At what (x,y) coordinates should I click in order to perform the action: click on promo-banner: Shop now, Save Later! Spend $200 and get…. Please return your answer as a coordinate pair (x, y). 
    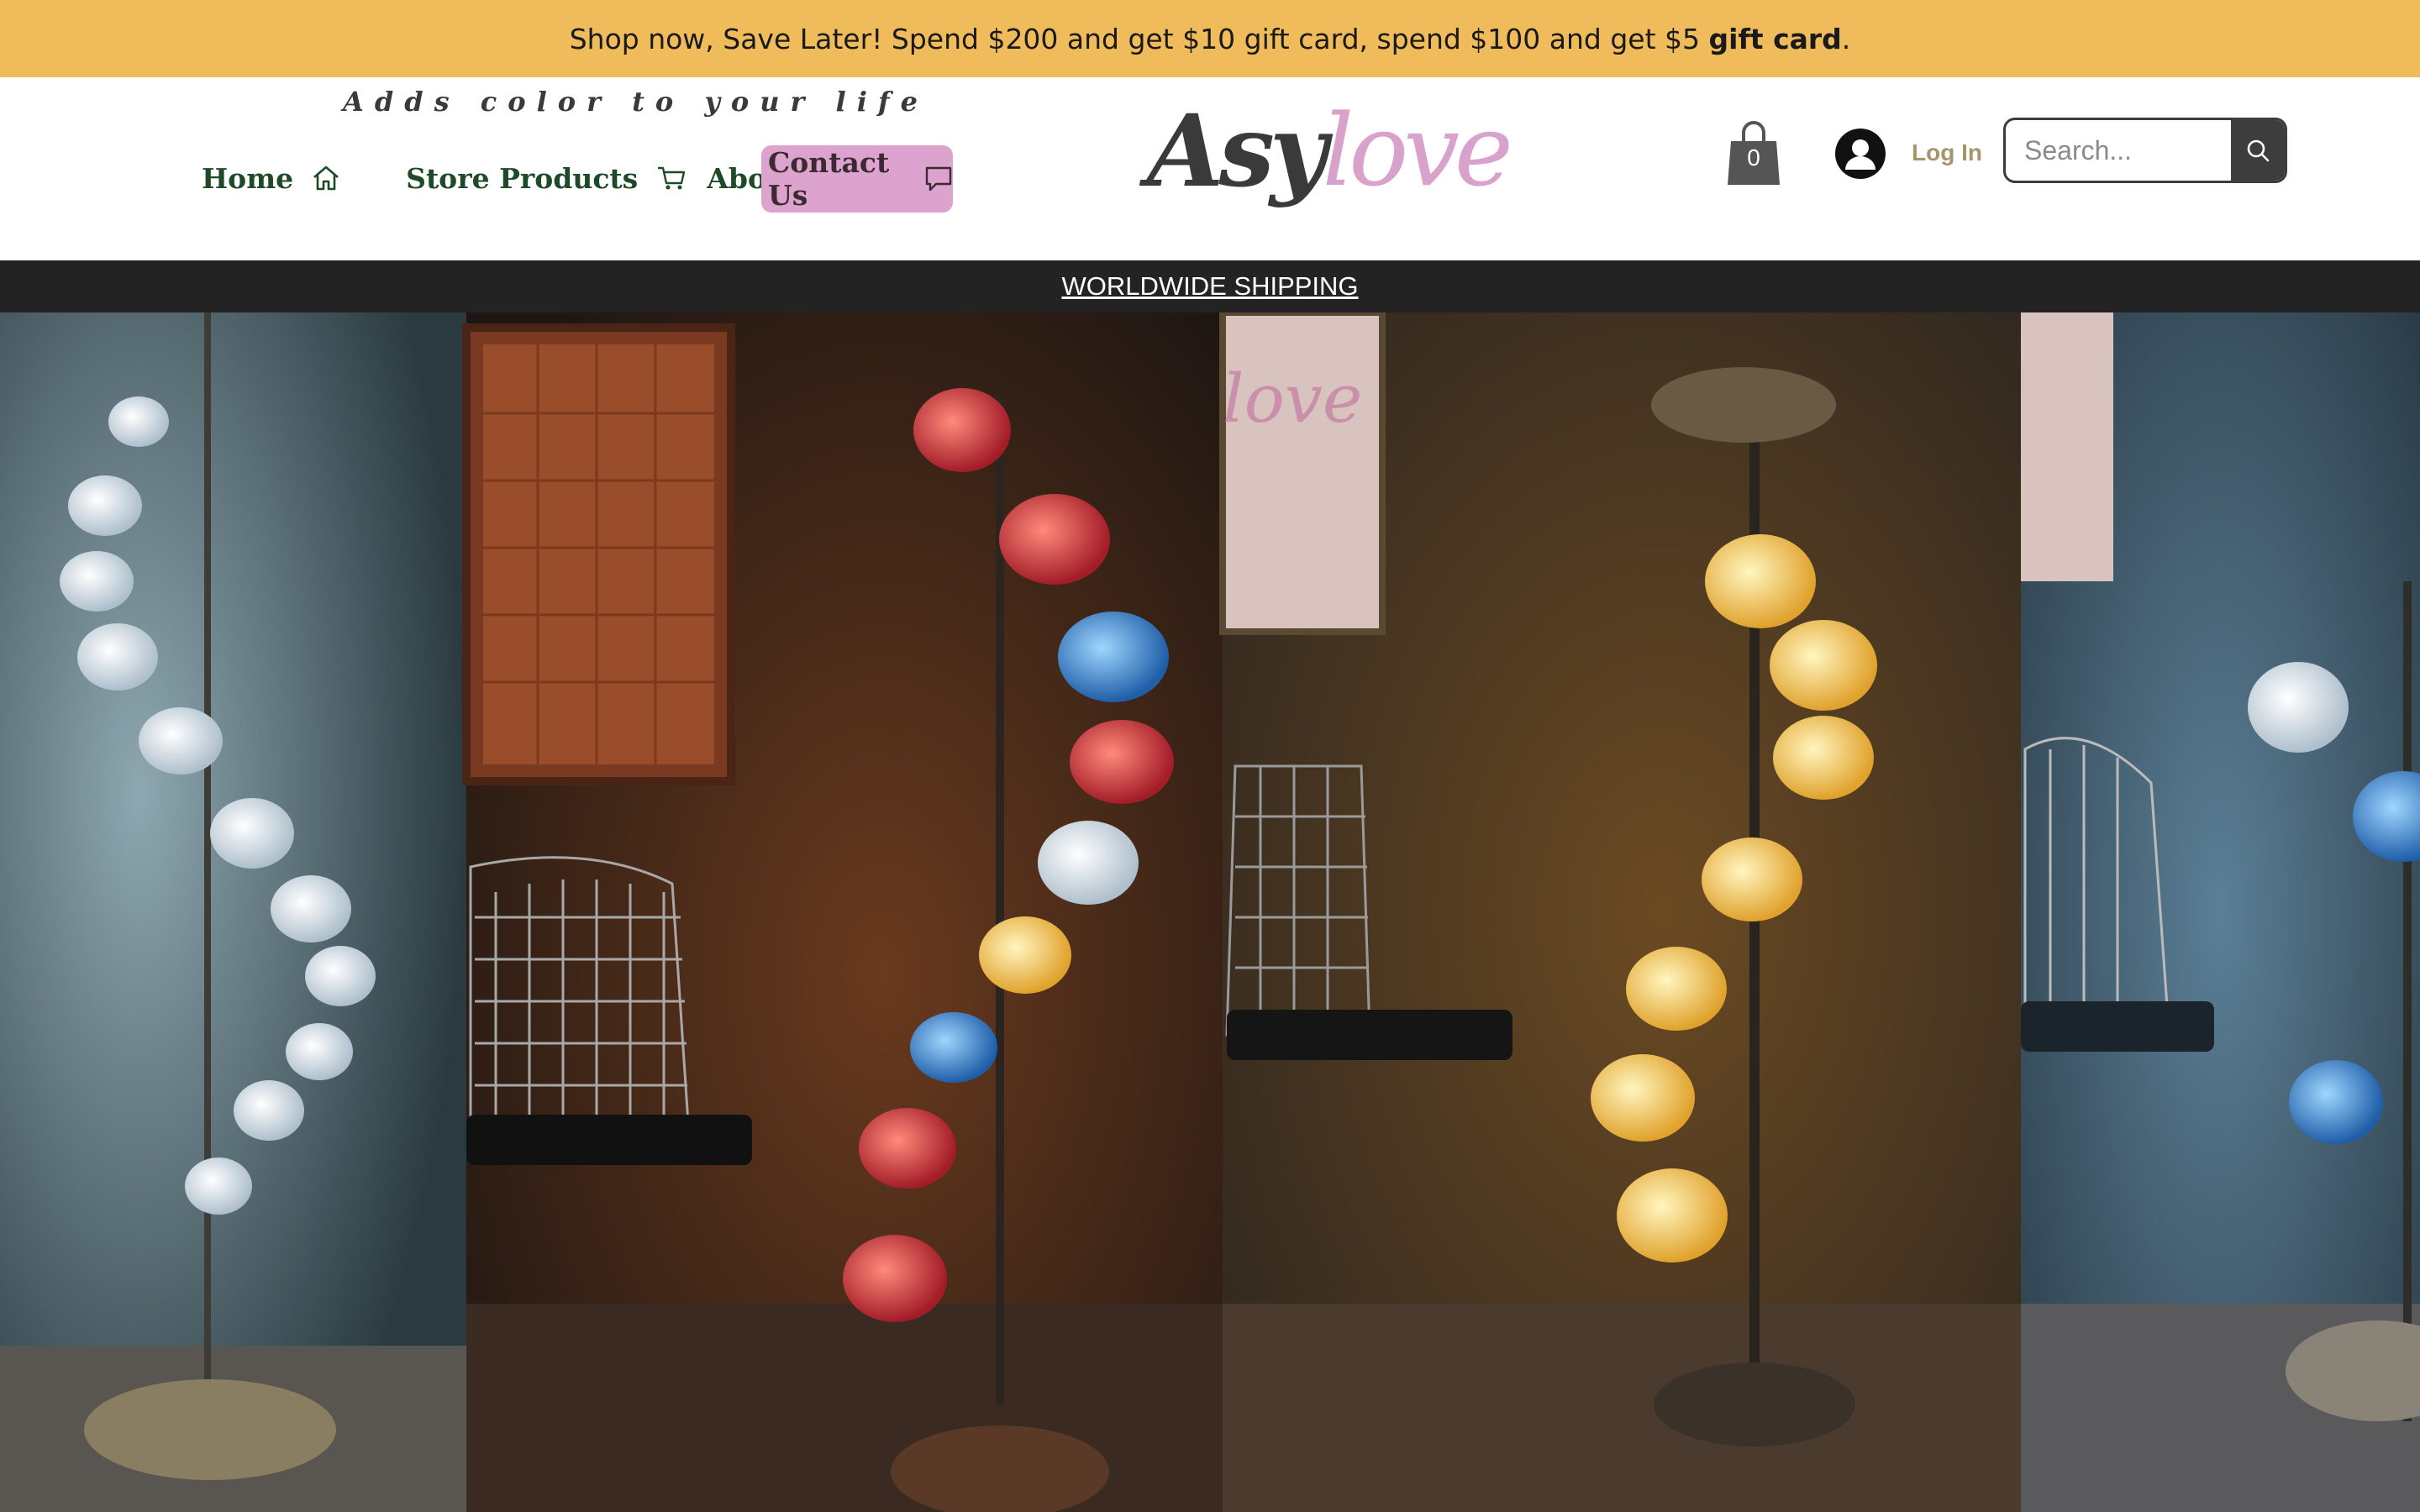
    Looking at the image, I should click on (1210, 38).